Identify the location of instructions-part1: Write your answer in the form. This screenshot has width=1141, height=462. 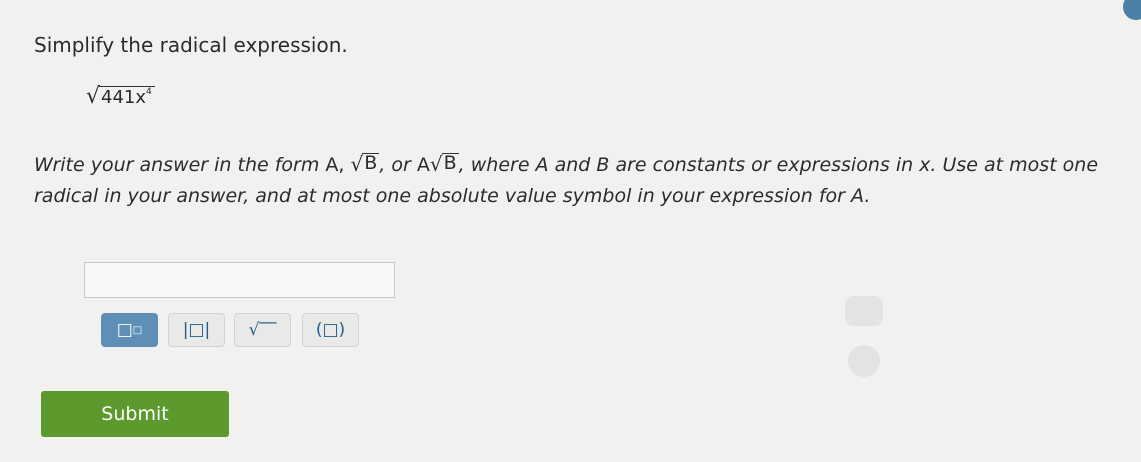
(180, 165).